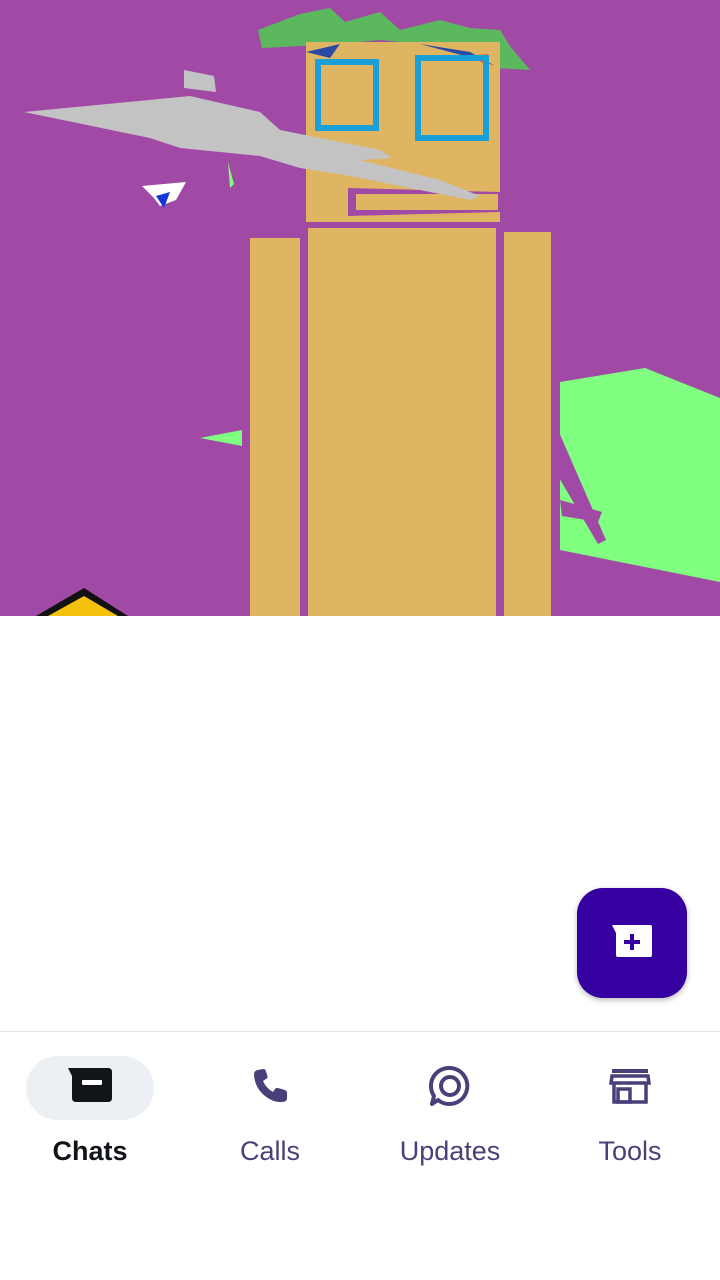 The height and width of the screenshot is (1280, 720). Describe the element at coordinates (270, 1088) in the screenshot. I see `phone-icon` at that location.